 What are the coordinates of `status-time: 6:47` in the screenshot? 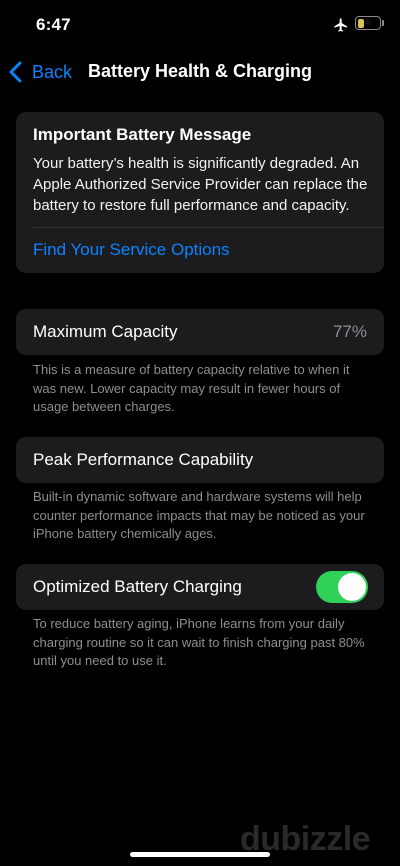 It's located at (53, 24).